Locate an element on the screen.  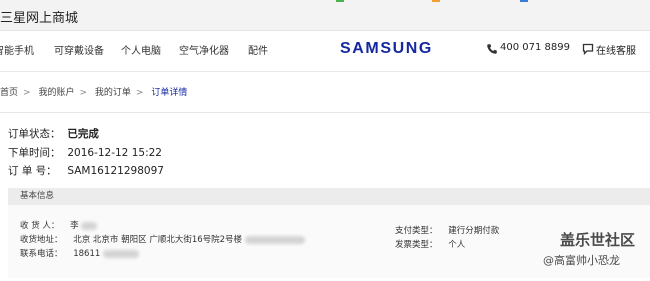
contact-phone-value: 18611 is located at coordinates (87, 254).